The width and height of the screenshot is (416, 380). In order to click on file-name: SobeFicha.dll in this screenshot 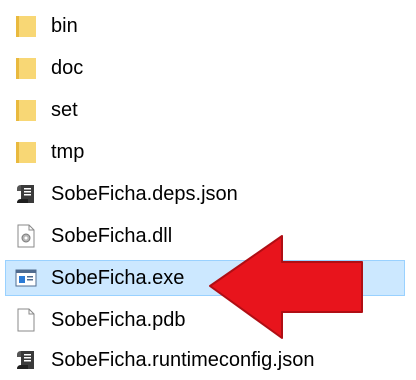, I will do `click(112, 236)`.